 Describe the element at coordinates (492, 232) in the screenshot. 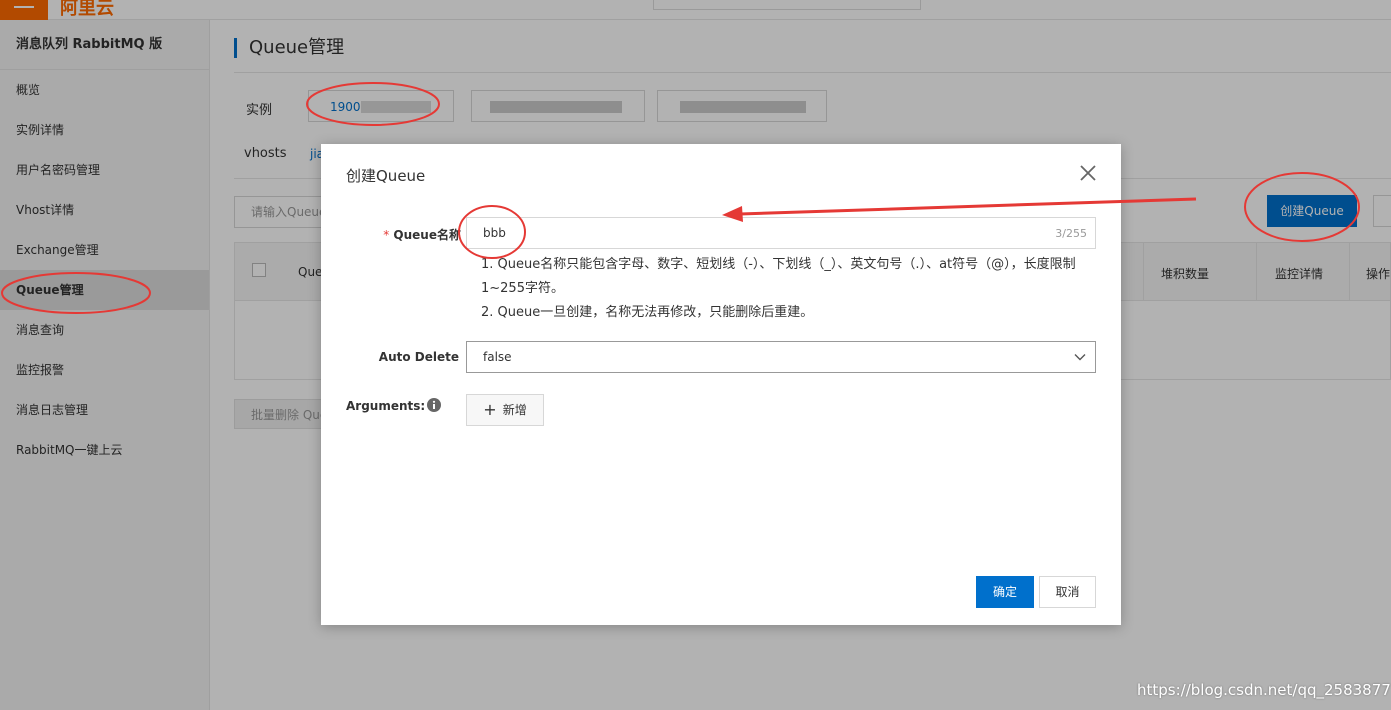

I see `annotation-circle-name` at that location.